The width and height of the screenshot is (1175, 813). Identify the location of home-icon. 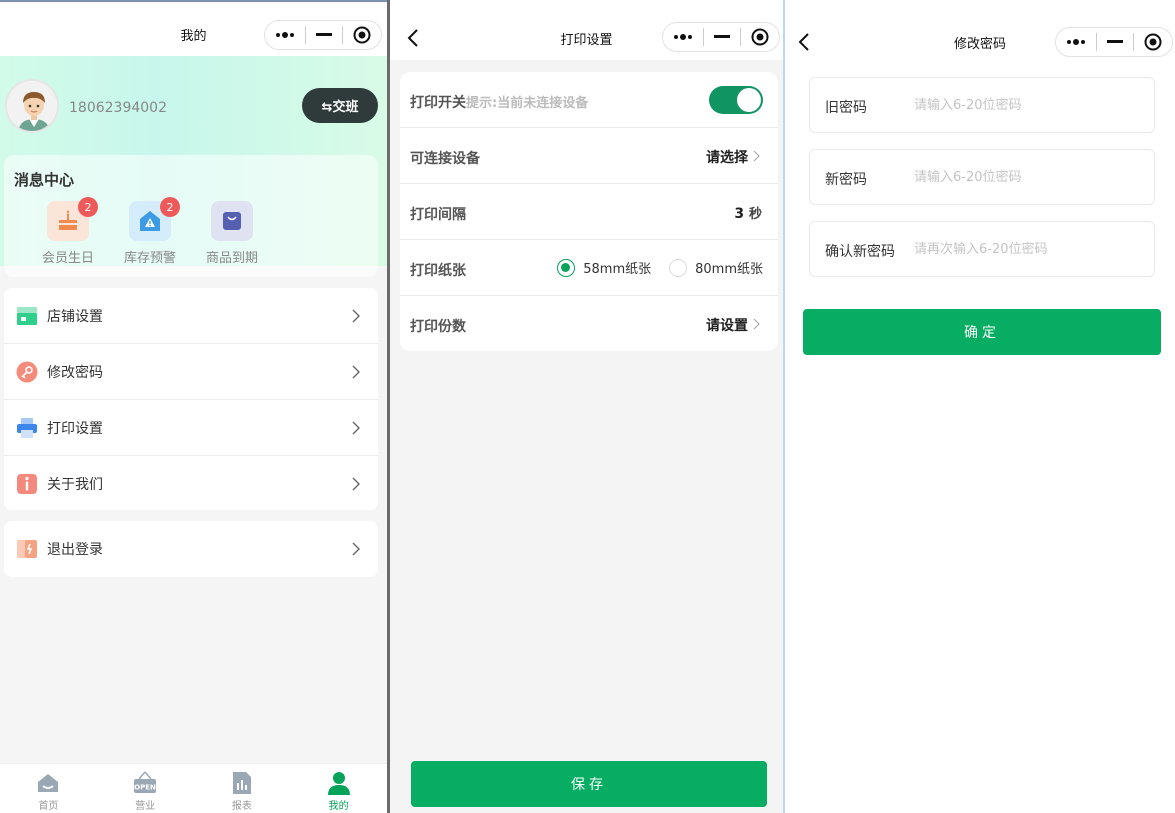
(48, 783).